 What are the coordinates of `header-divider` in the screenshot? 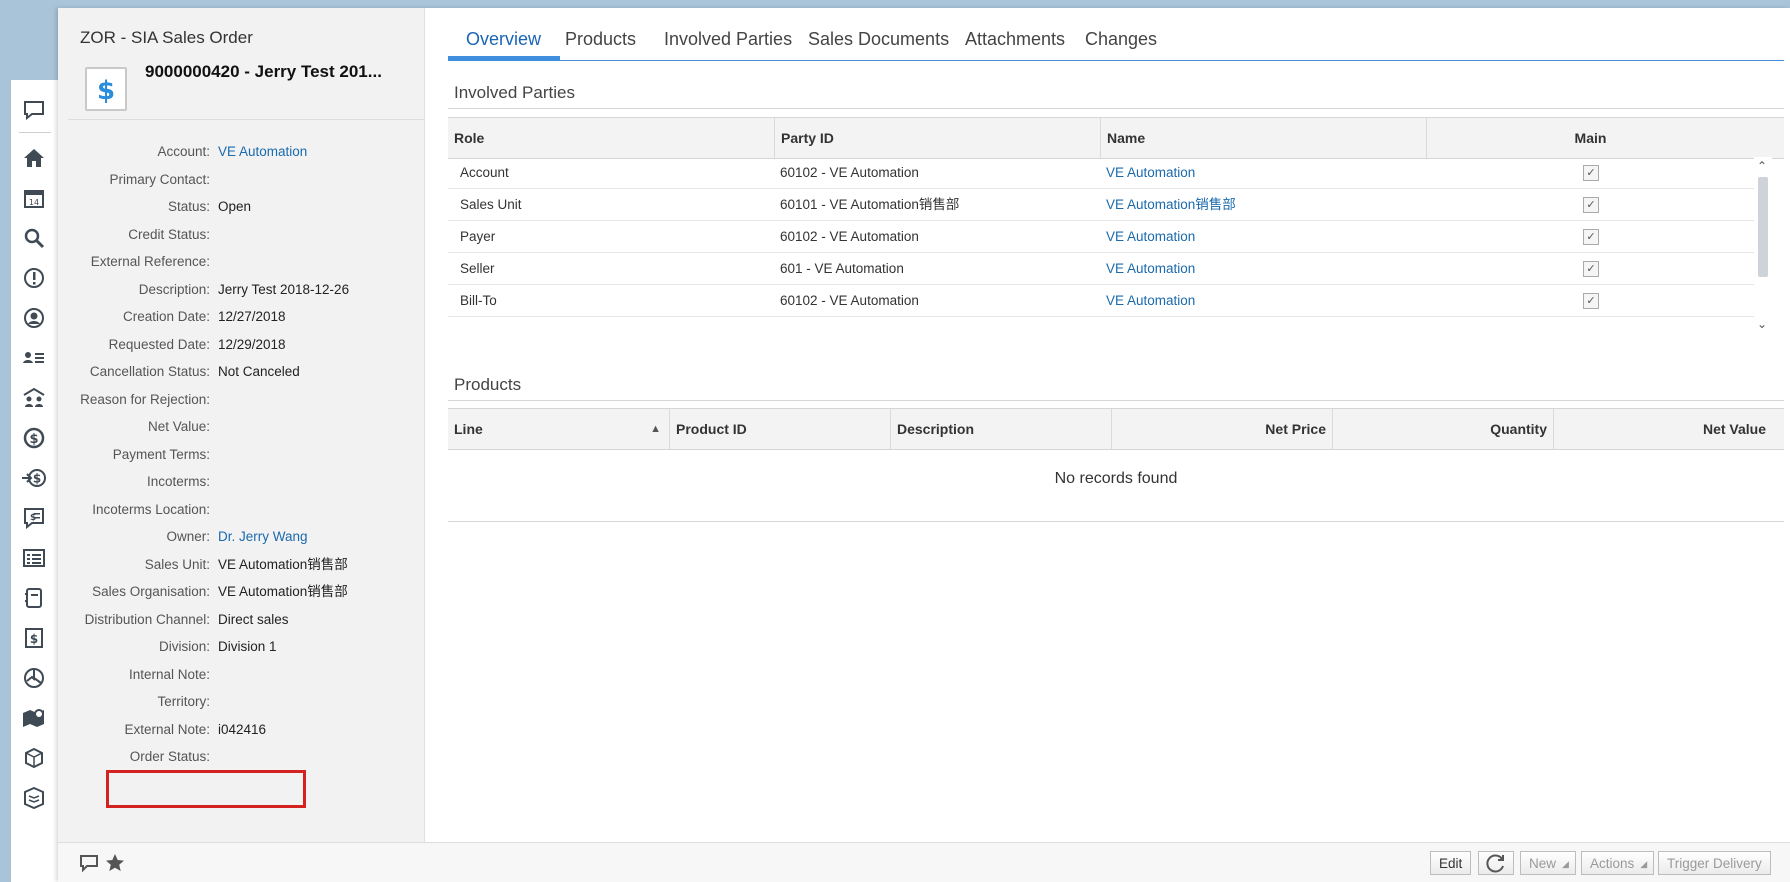 It's located at (246, 119).